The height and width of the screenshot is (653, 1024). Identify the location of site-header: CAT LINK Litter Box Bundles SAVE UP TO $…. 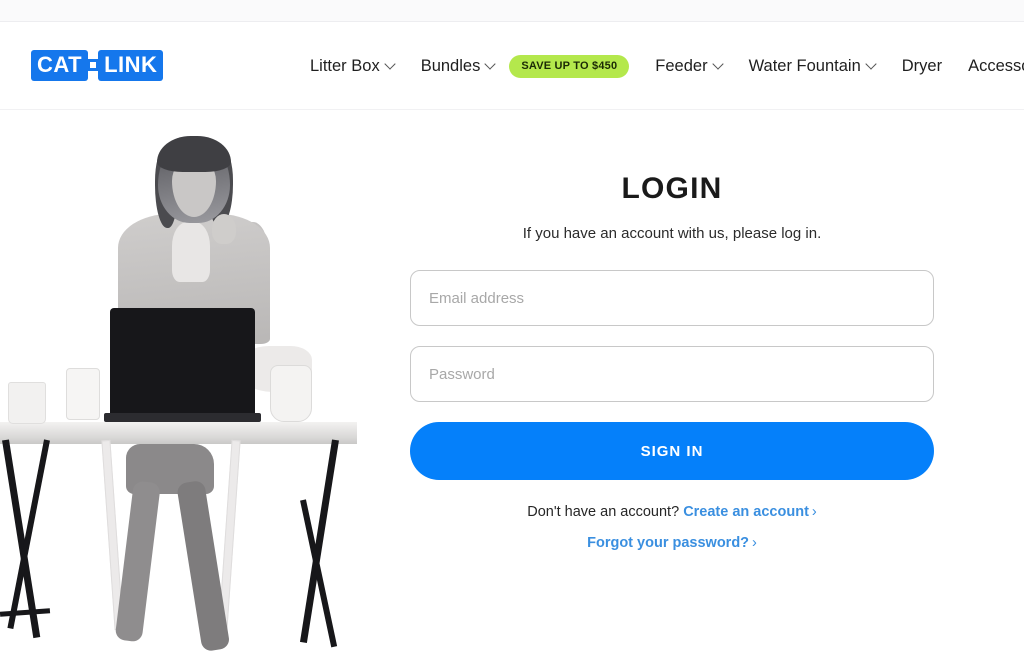
(512, 66).